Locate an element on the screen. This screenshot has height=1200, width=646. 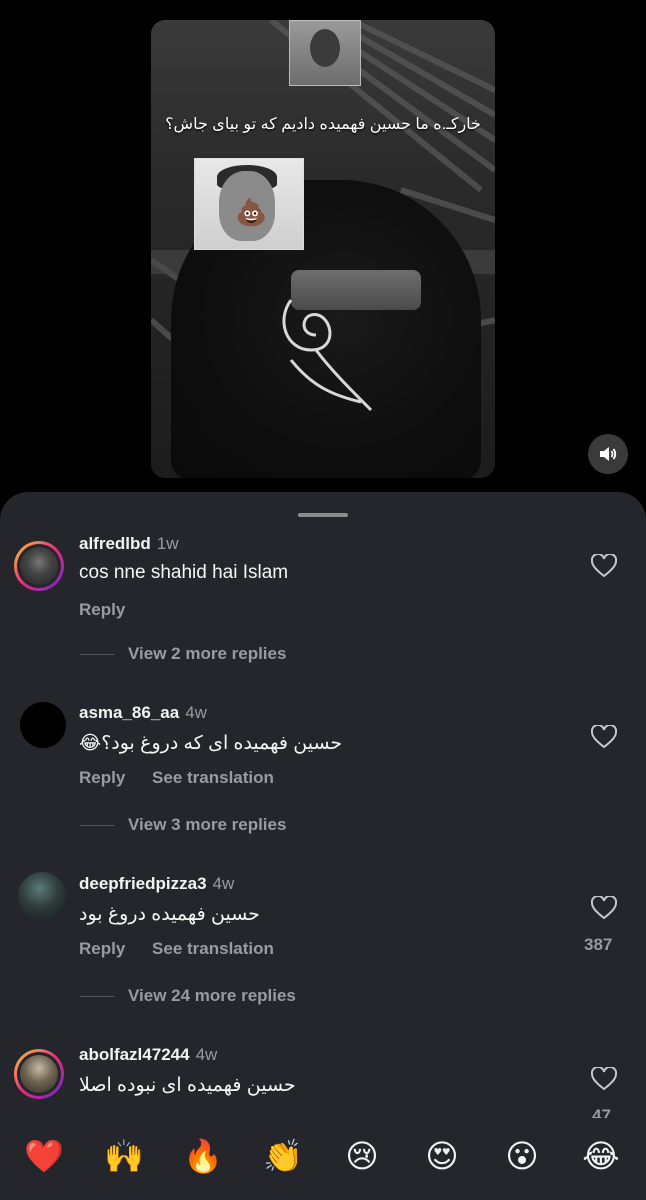
emoji-clap-button: 👏 is located at coordinates (283, 1156).